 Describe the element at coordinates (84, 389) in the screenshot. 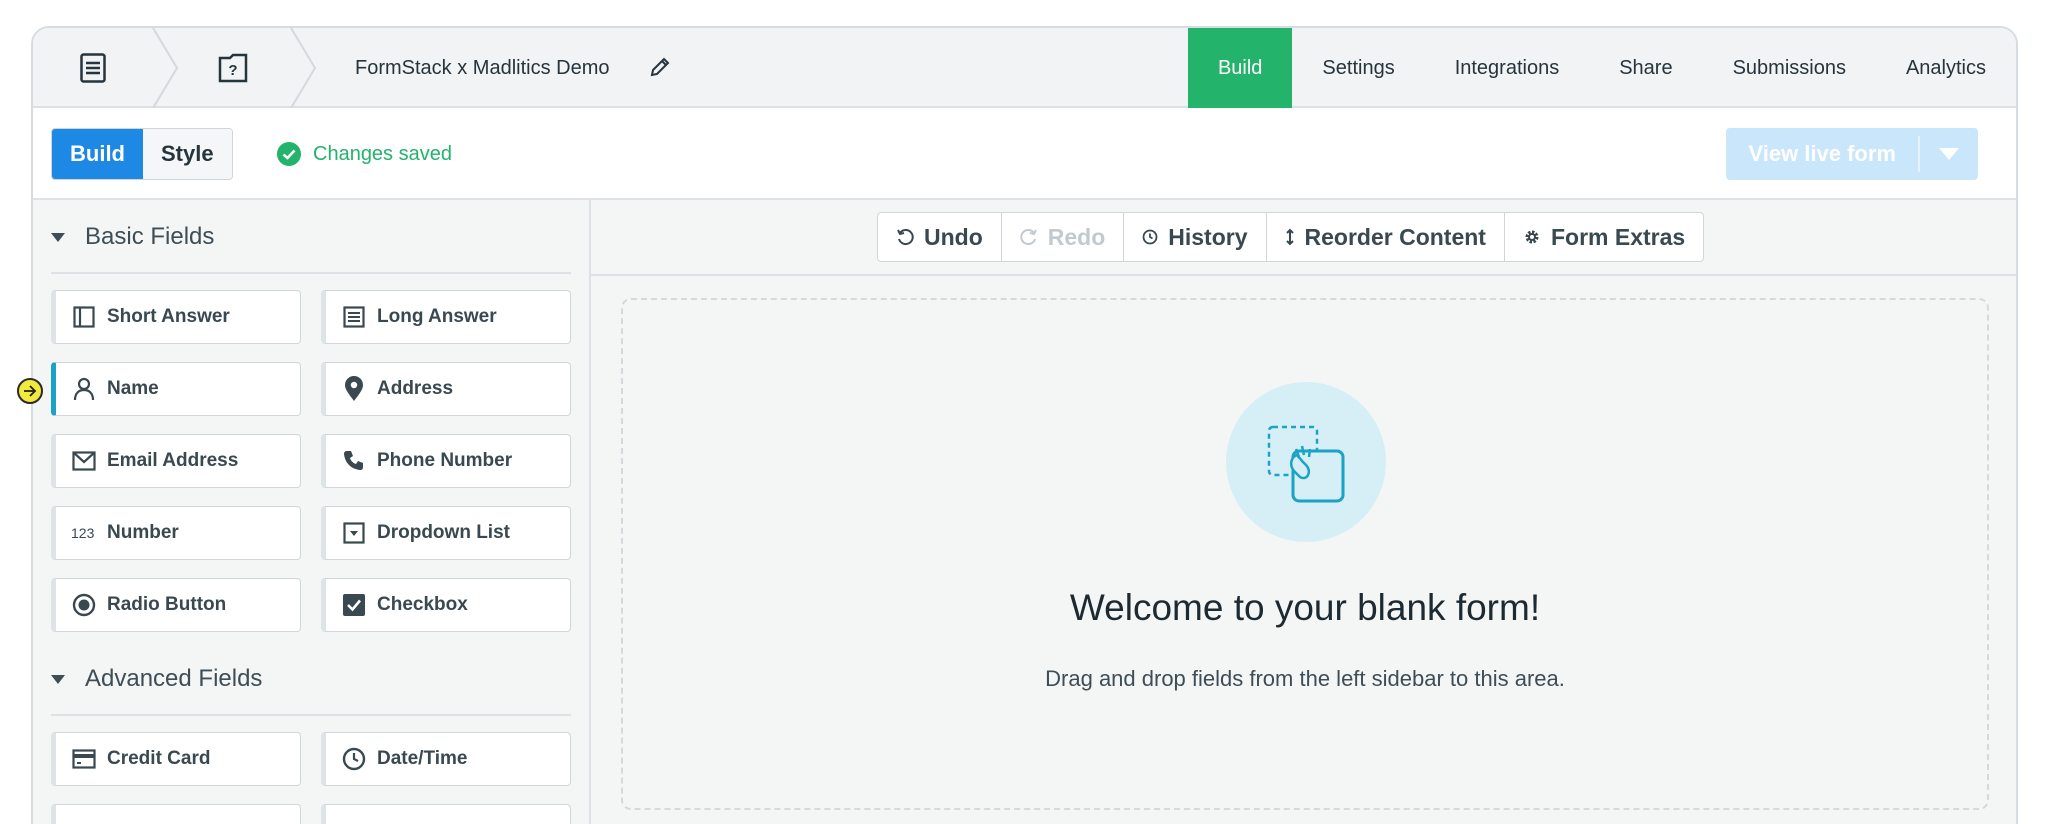

I see `person-icon` at that location.